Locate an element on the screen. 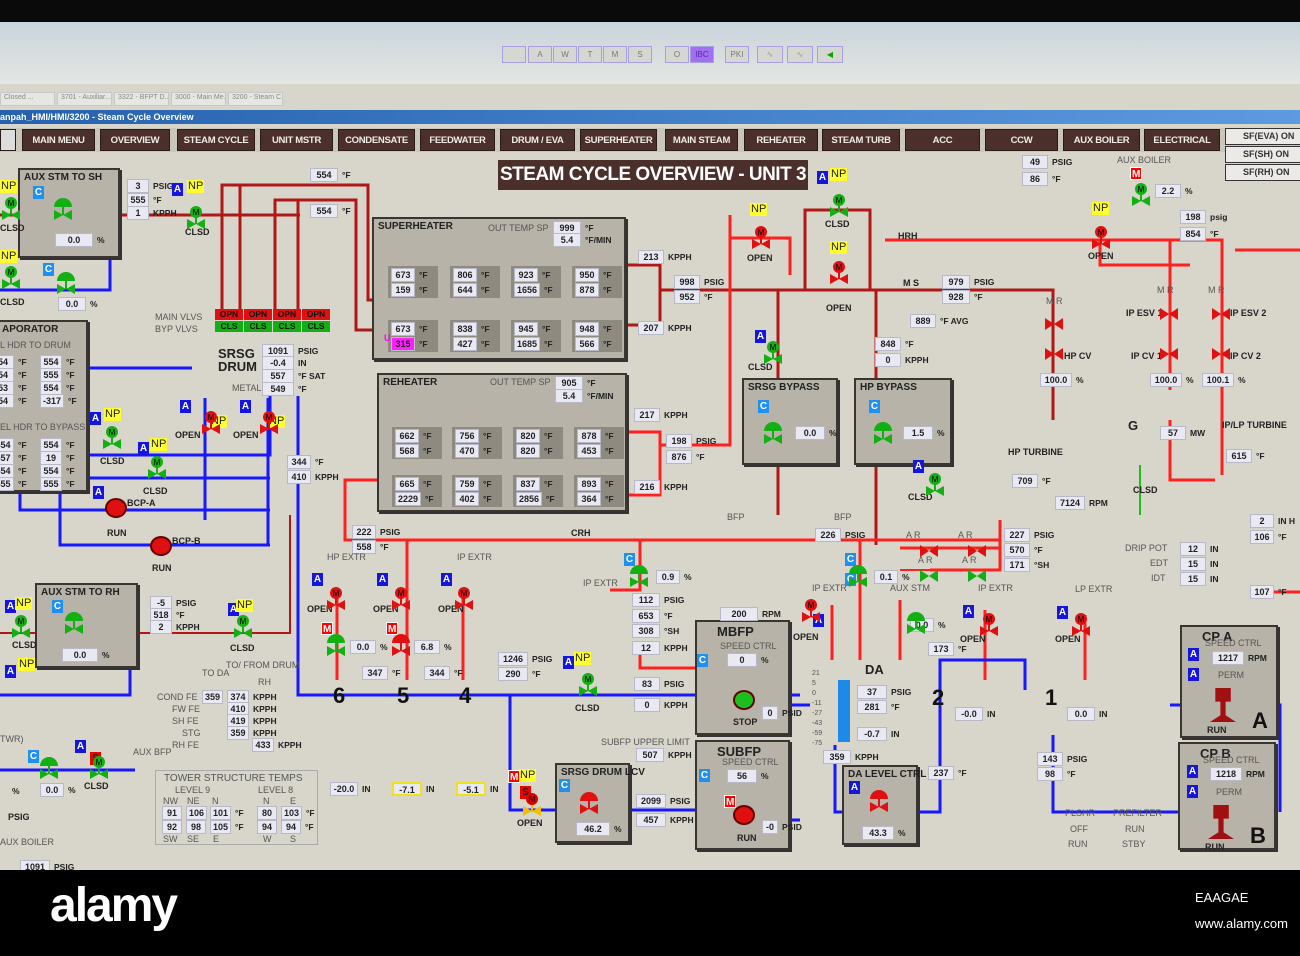 This screenshot has height=956, width=1300. sf-status-2: SF(RH) ON is located at coordinates (1262, 172).